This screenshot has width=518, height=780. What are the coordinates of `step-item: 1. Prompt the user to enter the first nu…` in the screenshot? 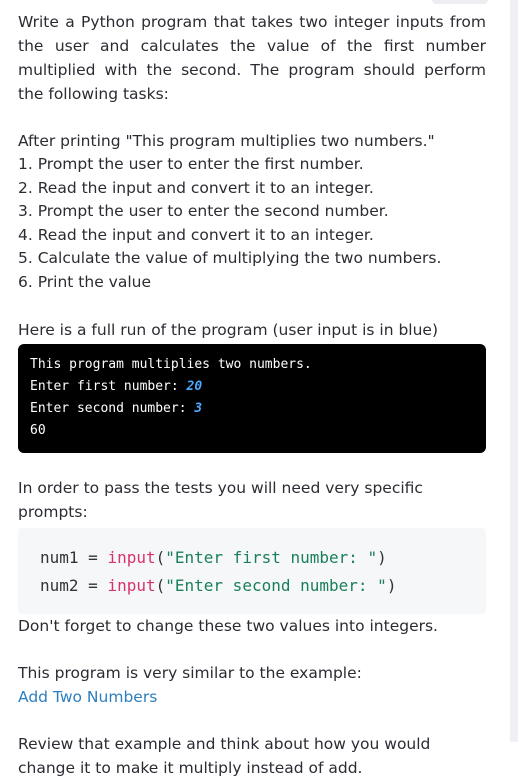 It's located at (191, 164).